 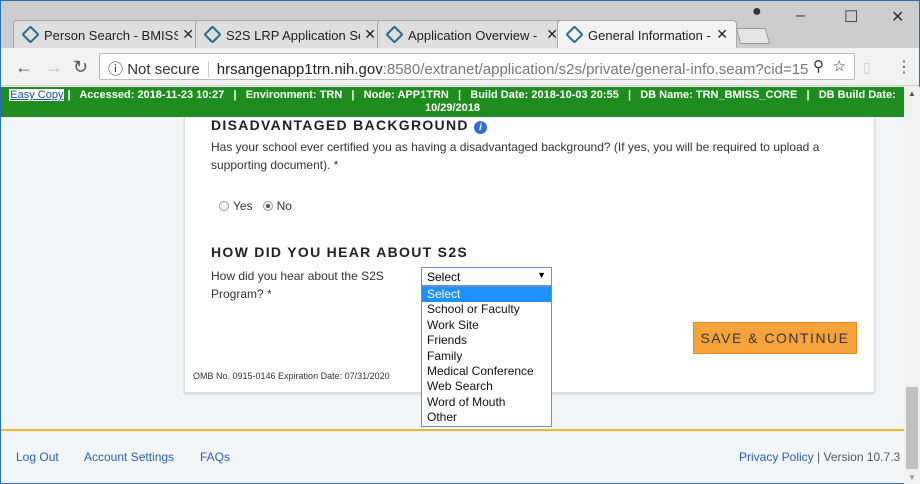 I want to click on tab-title: Application Overview -, so click(x=473, y=35).